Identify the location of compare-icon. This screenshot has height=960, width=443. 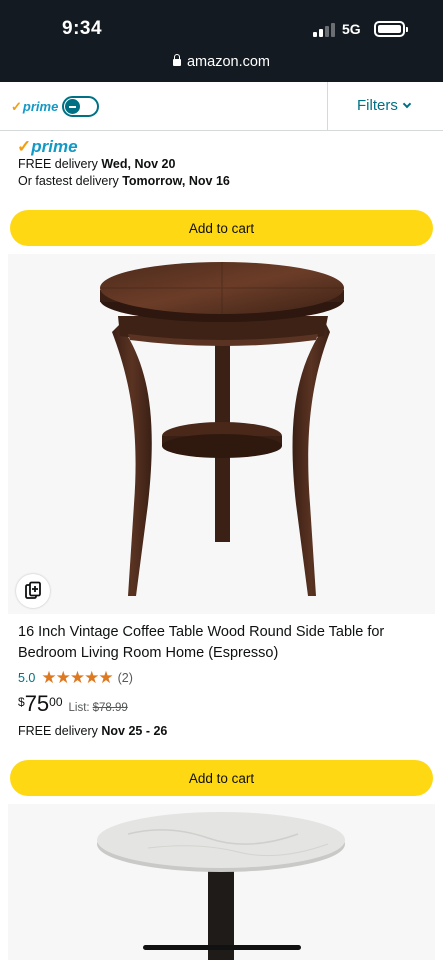
(33, 591).